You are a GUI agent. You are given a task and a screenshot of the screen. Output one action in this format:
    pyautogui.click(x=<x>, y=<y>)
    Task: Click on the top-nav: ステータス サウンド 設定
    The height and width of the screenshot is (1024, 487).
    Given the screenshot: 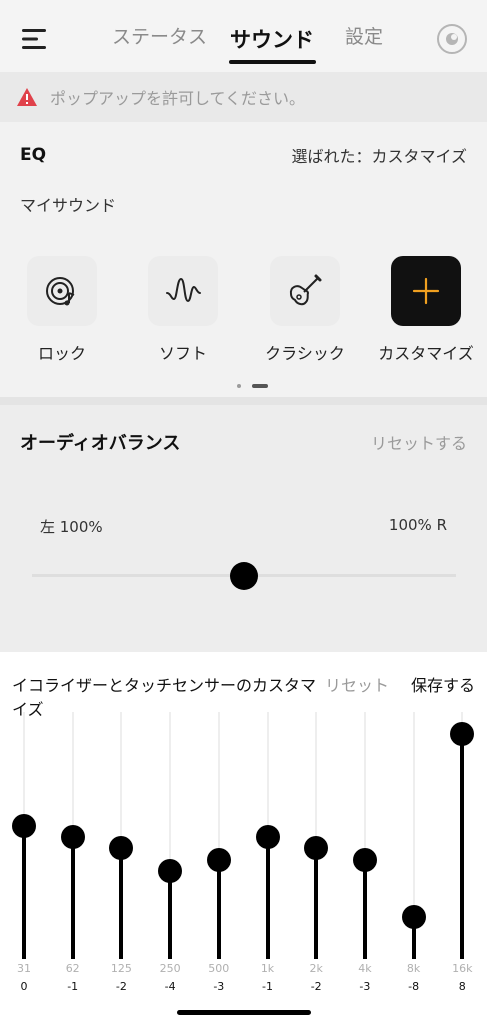 What is the action you would take?
    pyautogui.click(x=243, y=36)
    